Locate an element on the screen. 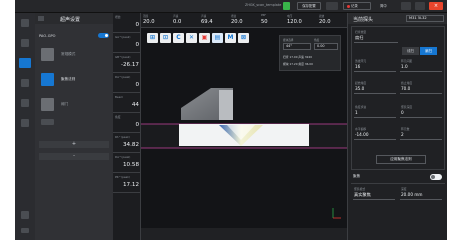 Image resolution: width=462 pixels, height=240 pixels. pause-icon is located at coordinates (47, 54).